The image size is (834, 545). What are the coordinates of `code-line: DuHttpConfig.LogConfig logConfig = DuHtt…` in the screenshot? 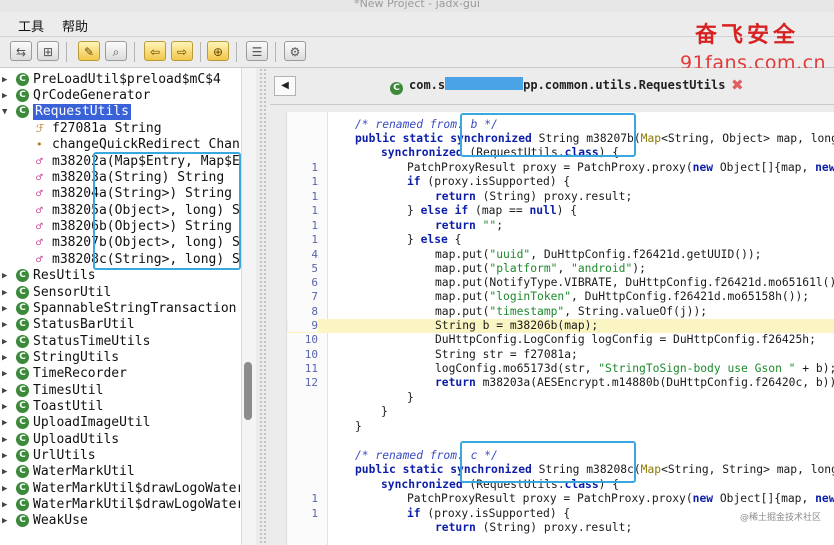 It's located at (625, 339).